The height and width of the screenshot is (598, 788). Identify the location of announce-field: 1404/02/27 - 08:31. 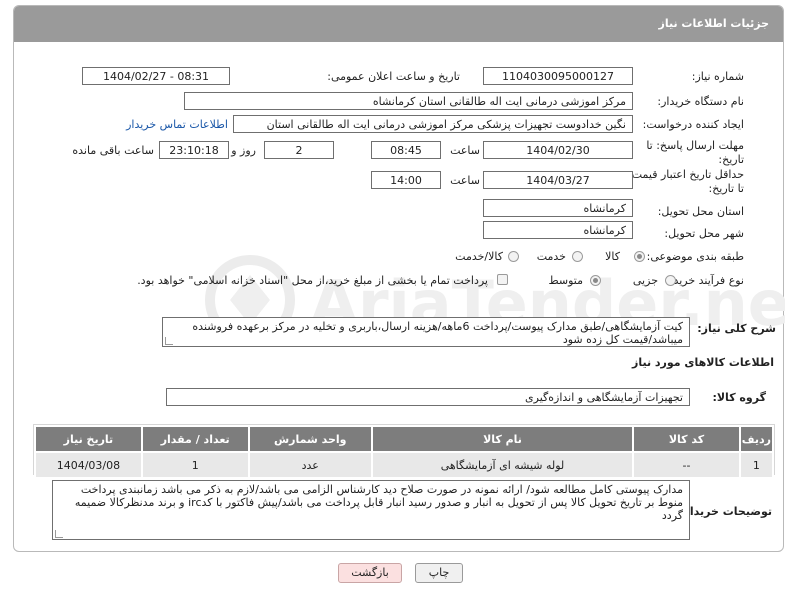
(156, 76).